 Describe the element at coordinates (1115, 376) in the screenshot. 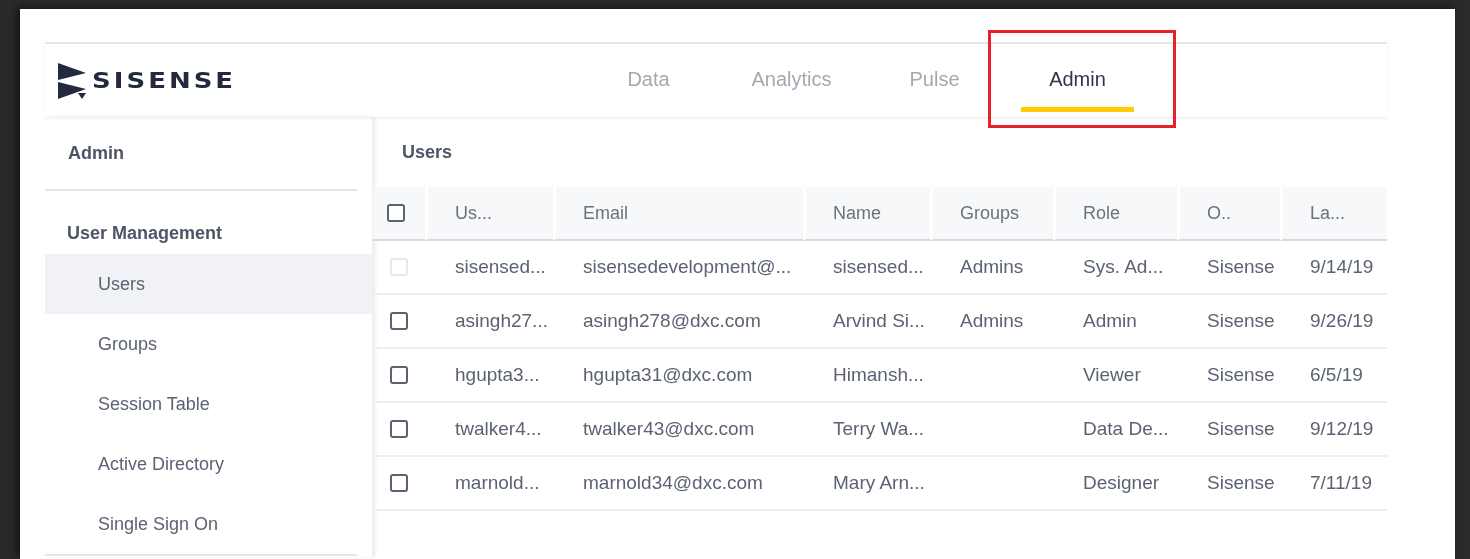

I see `table-cell: Viewer` at that location.